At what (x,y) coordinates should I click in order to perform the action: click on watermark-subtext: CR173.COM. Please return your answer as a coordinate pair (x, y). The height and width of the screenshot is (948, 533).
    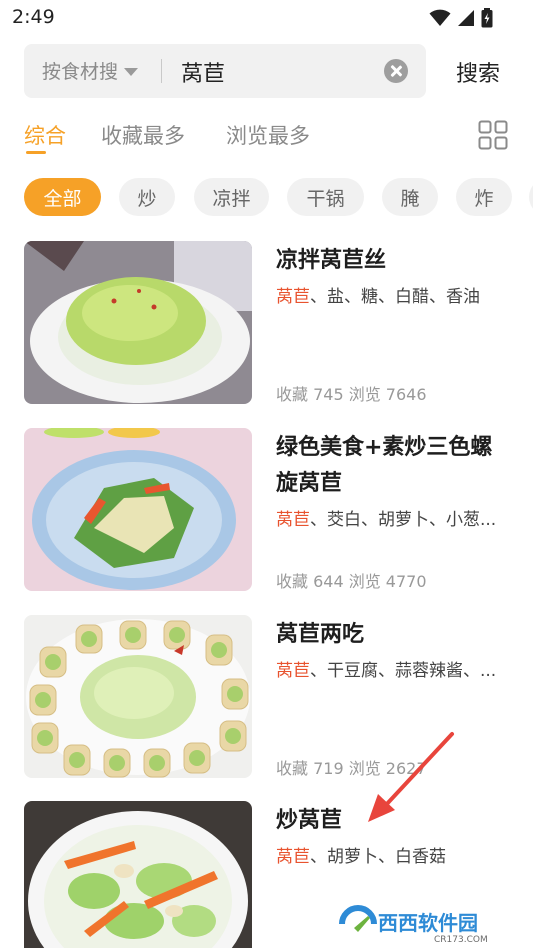
    Looking at the image, I should click on (461, 939).